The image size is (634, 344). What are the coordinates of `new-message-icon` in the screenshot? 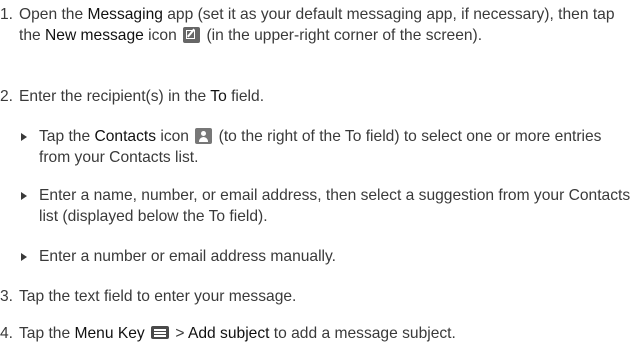 It's located at (192, 35).